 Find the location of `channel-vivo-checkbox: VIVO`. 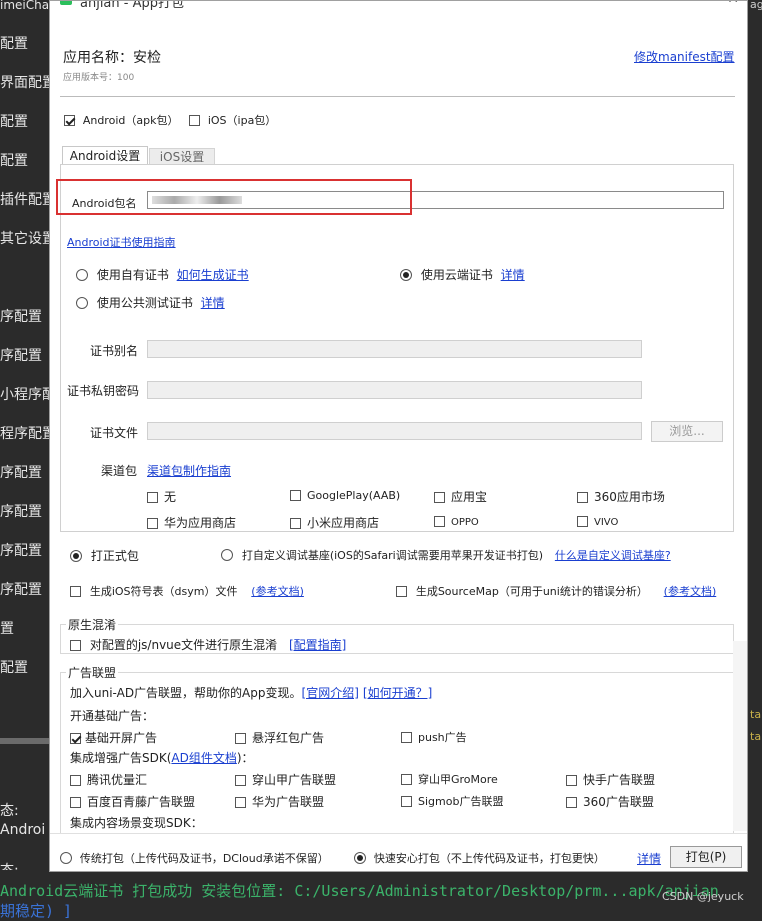

channel-vivo-checkbox: VIVO is located at coordinates (597, 521).